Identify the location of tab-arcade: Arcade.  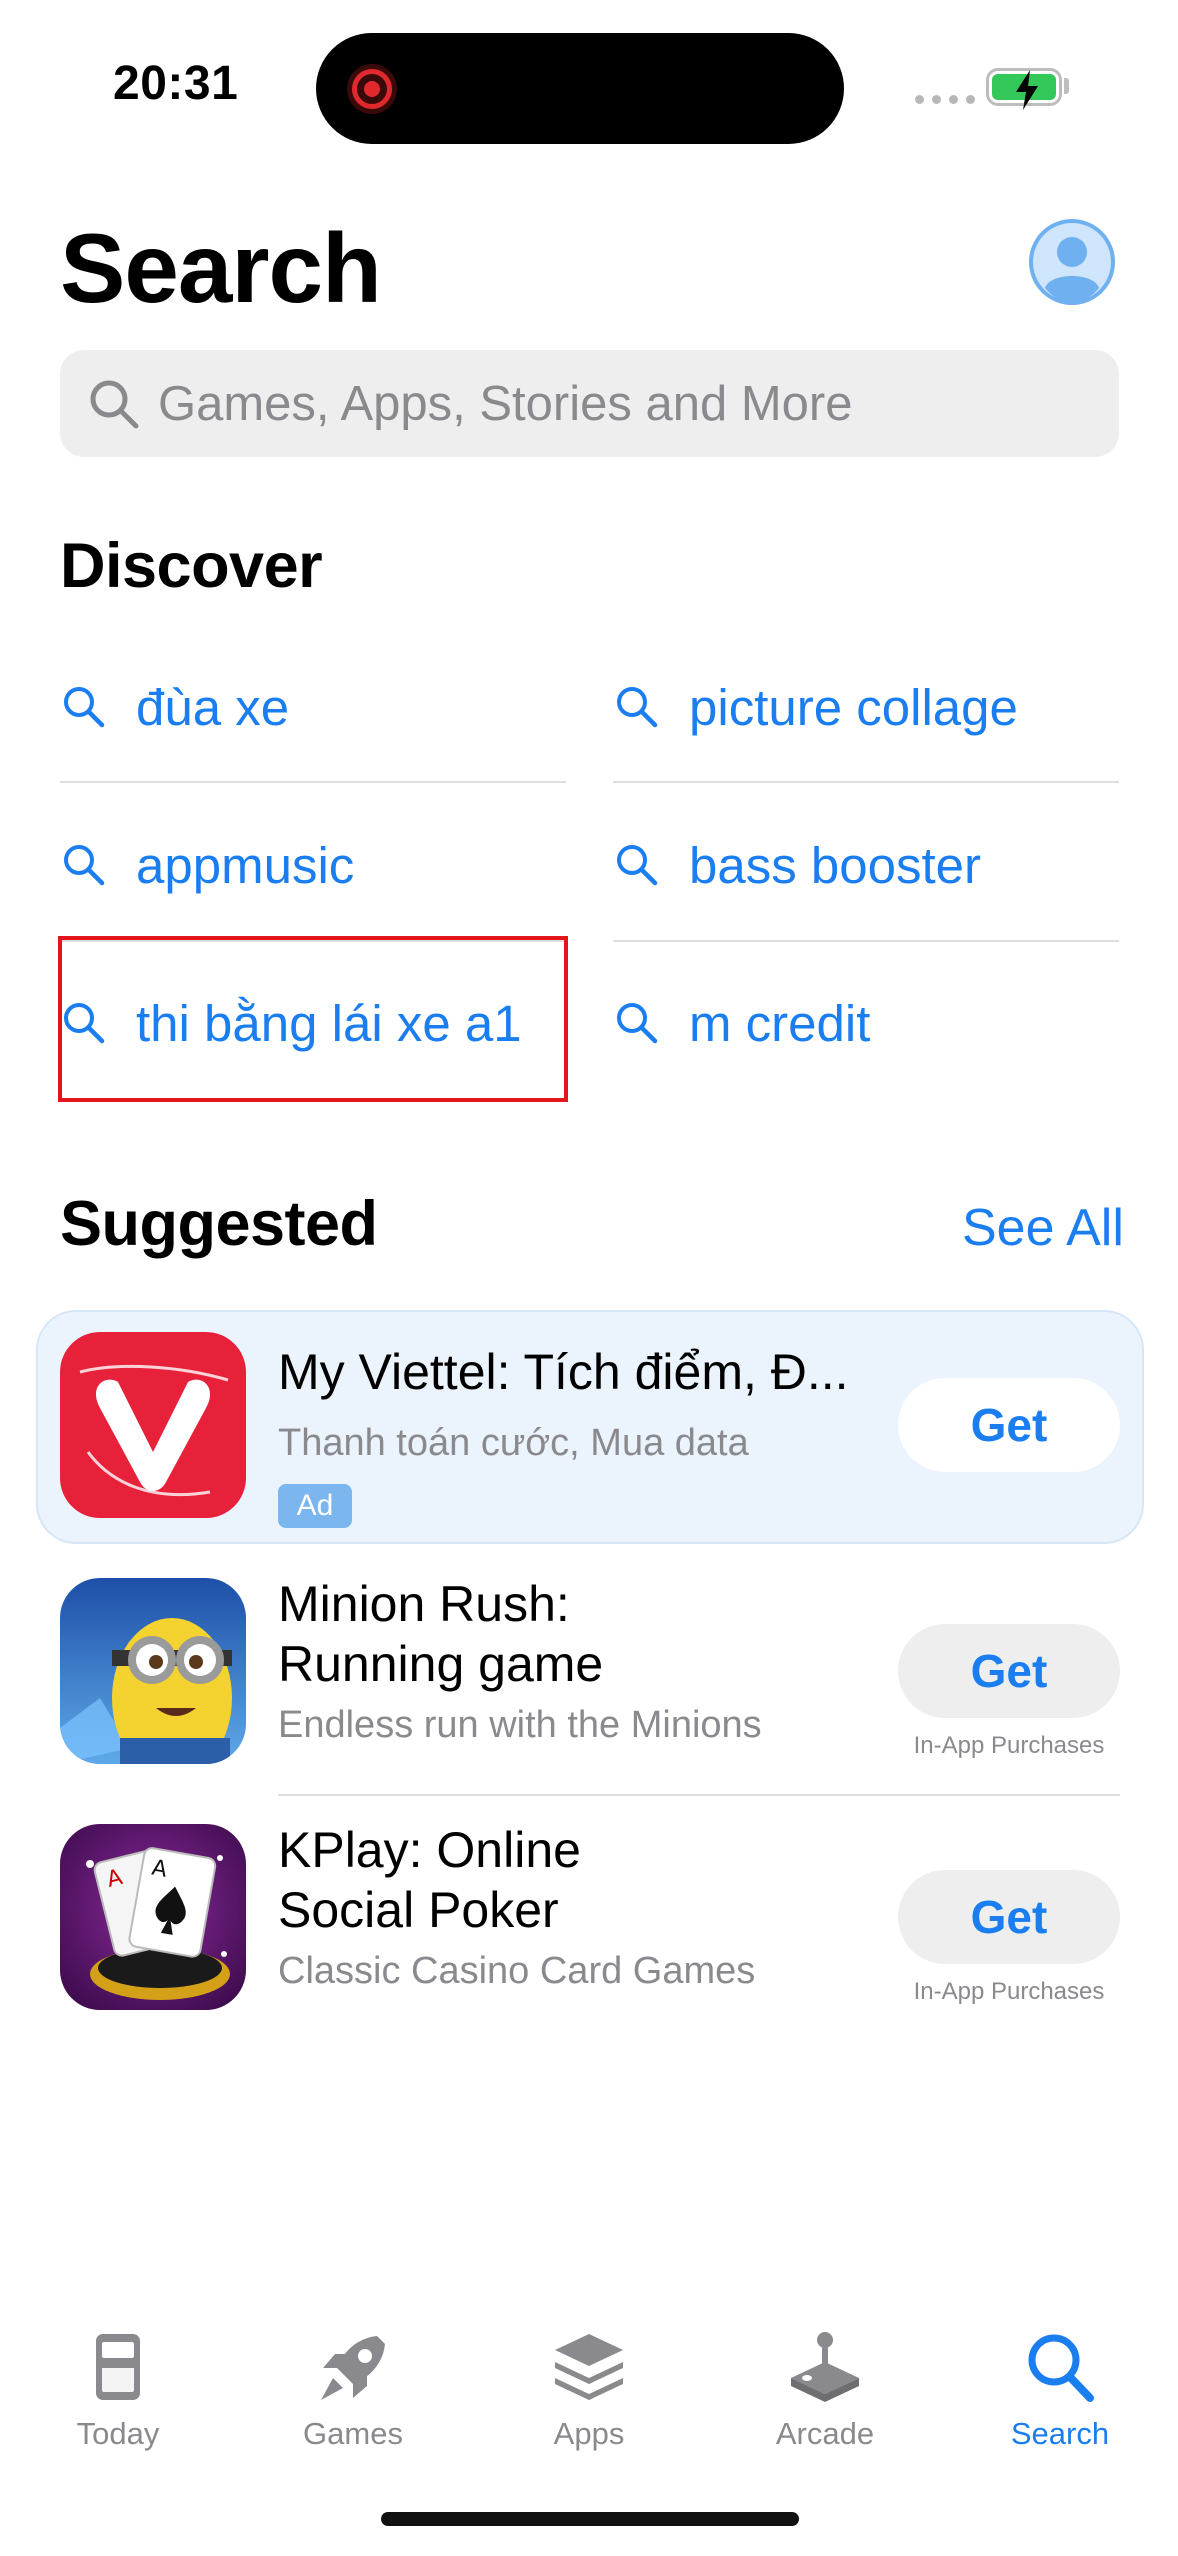
(825, 2390).